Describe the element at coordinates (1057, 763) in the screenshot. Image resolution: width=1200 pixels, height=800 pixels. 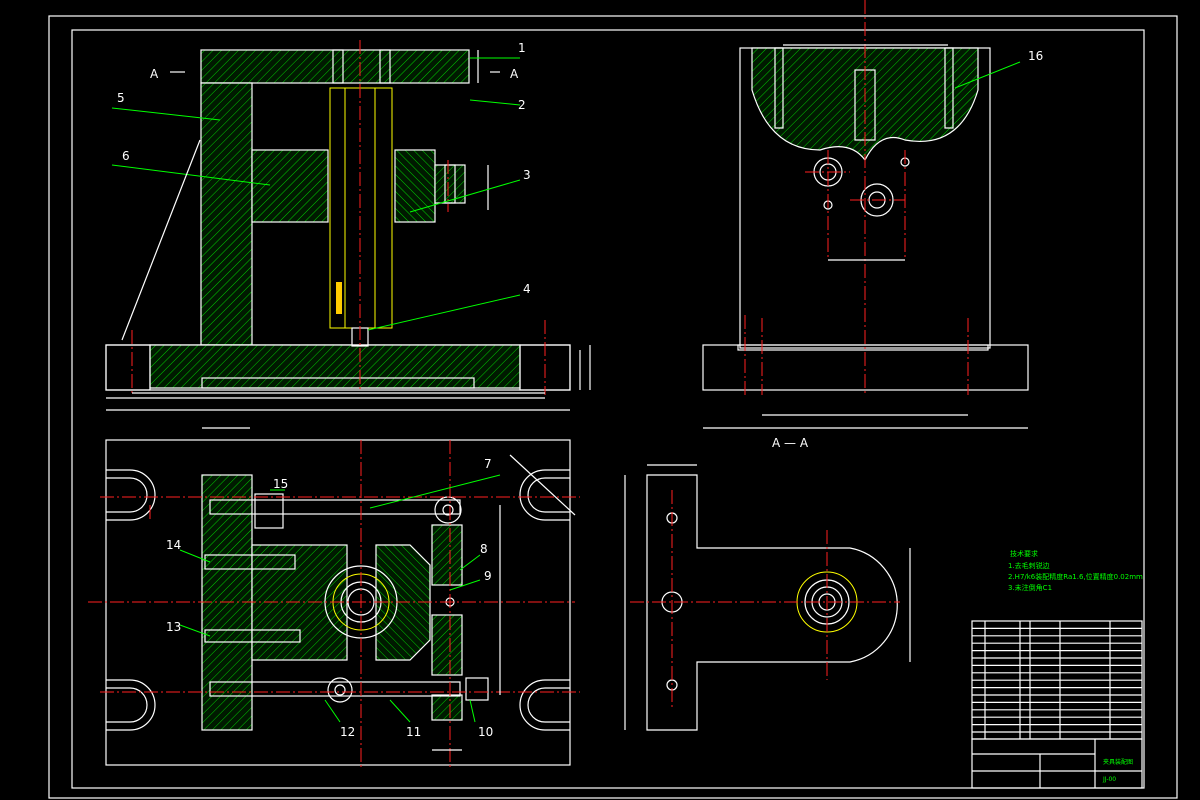
I see `title-block: 夹具装配图 JJ-00` at that location.